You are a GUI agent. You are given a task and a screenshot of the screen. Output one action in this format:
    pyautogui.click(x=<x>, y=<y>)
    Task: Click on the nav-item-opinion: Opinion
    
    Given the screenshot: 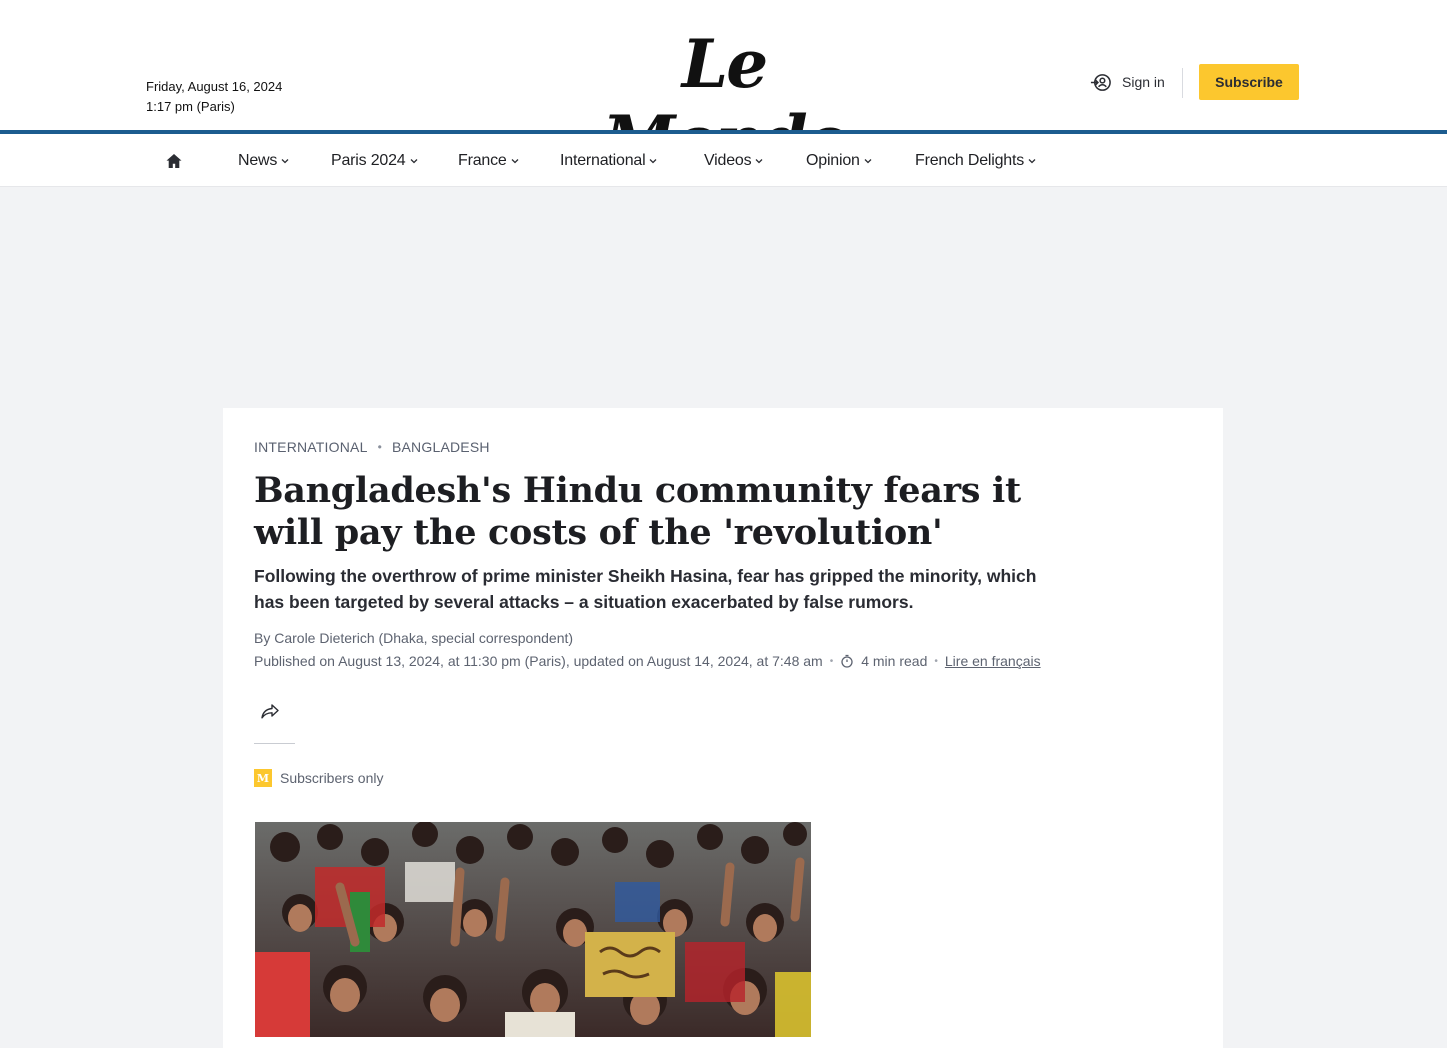 What is the action you would take?
    pyautogui.click(x=839, y=161)
    